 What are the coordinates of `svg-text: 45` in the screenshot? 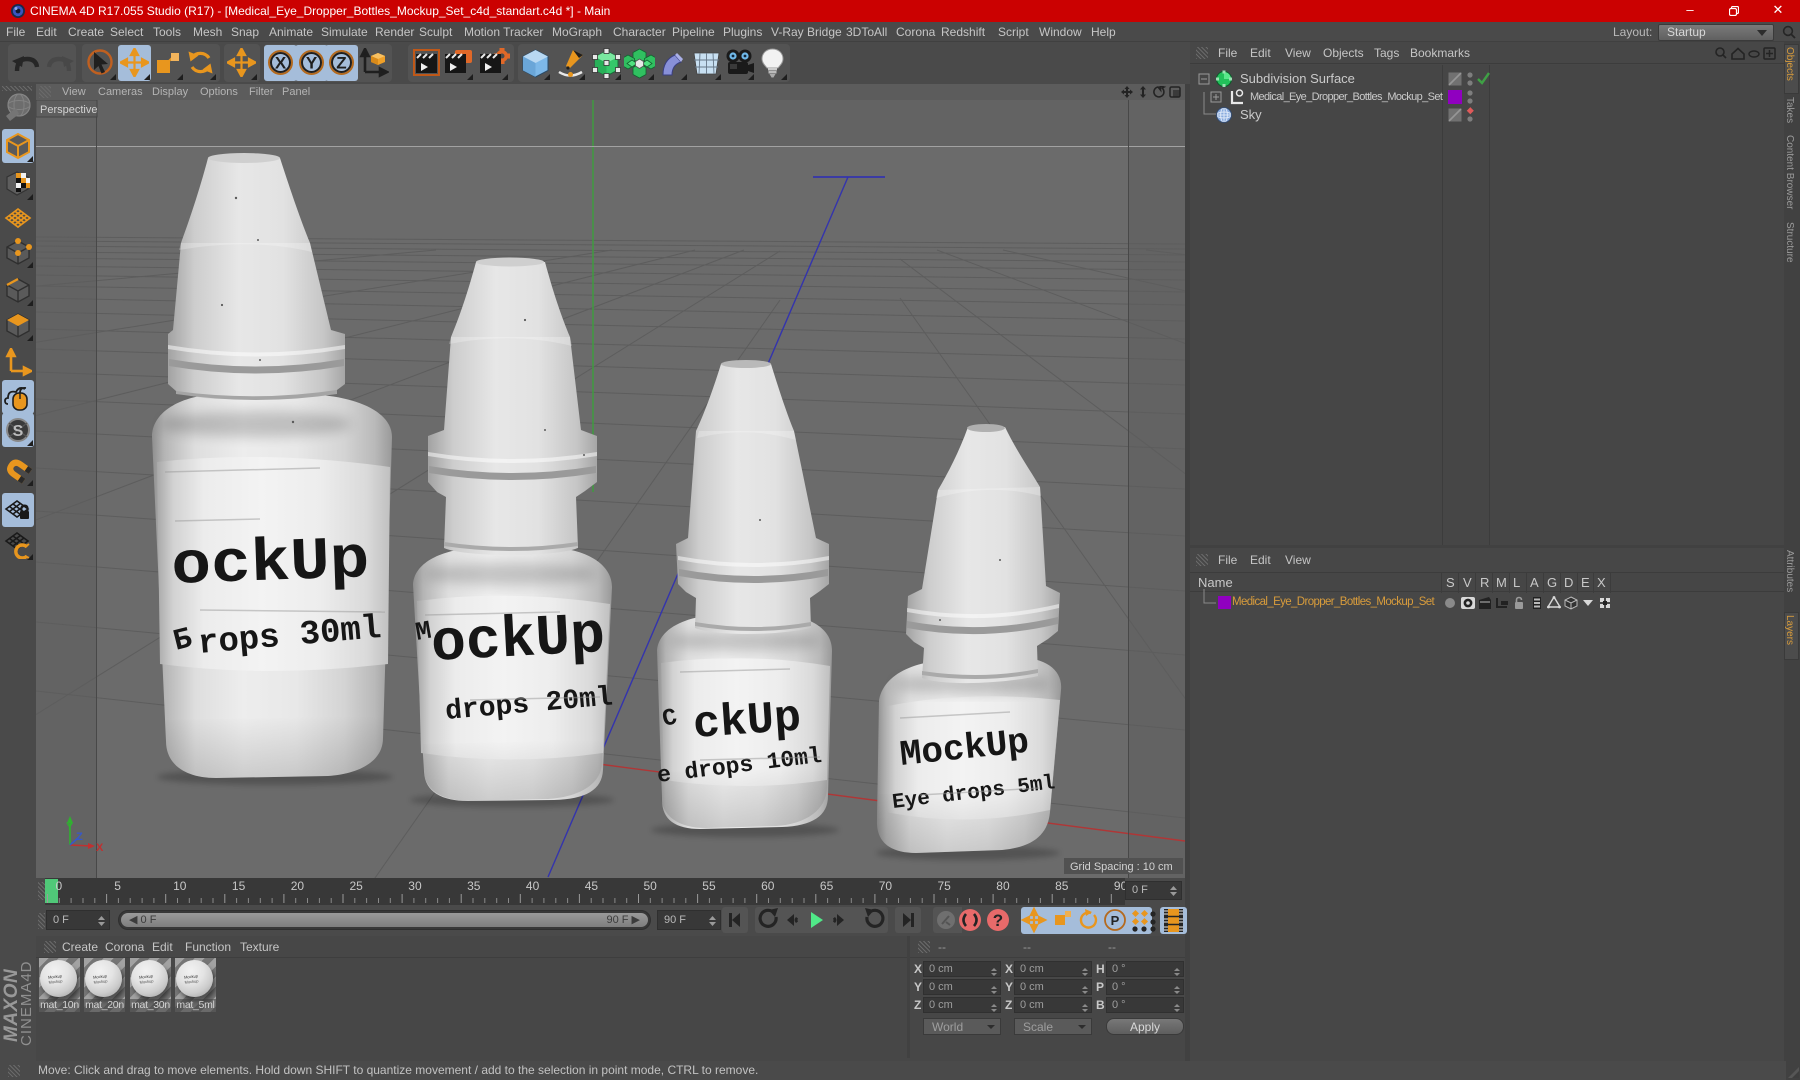 It's located at (592, 886).